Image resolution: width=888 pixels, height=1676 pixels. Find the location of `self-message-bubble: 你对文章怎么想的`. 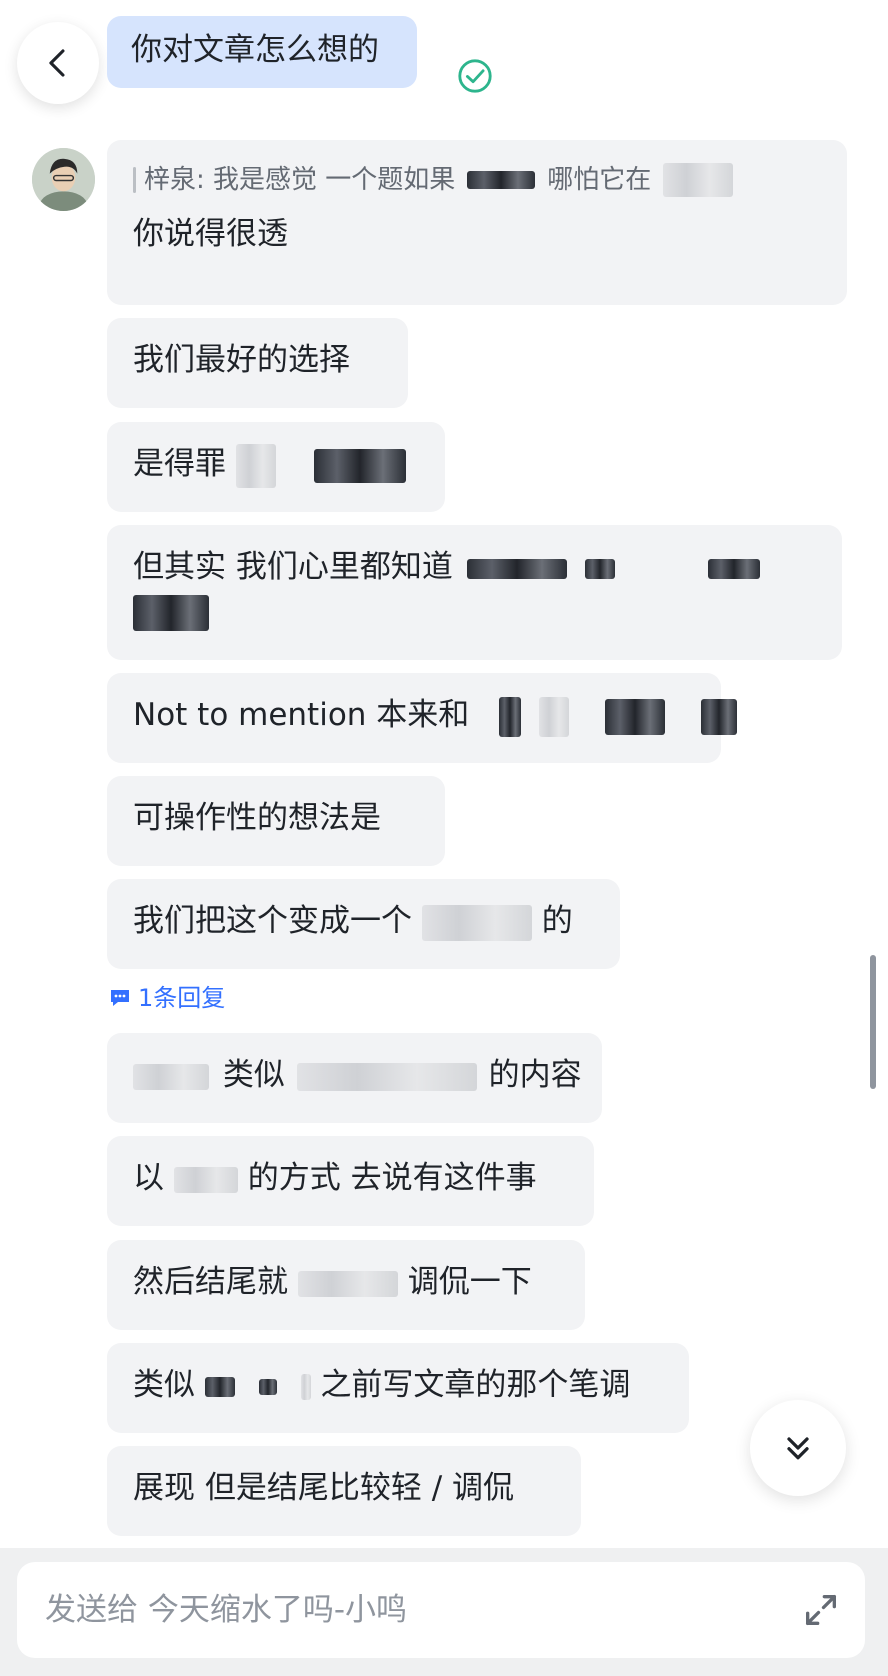

self-message-bubble: 你对文章怎么想的 is located at coordinates (262, 52).